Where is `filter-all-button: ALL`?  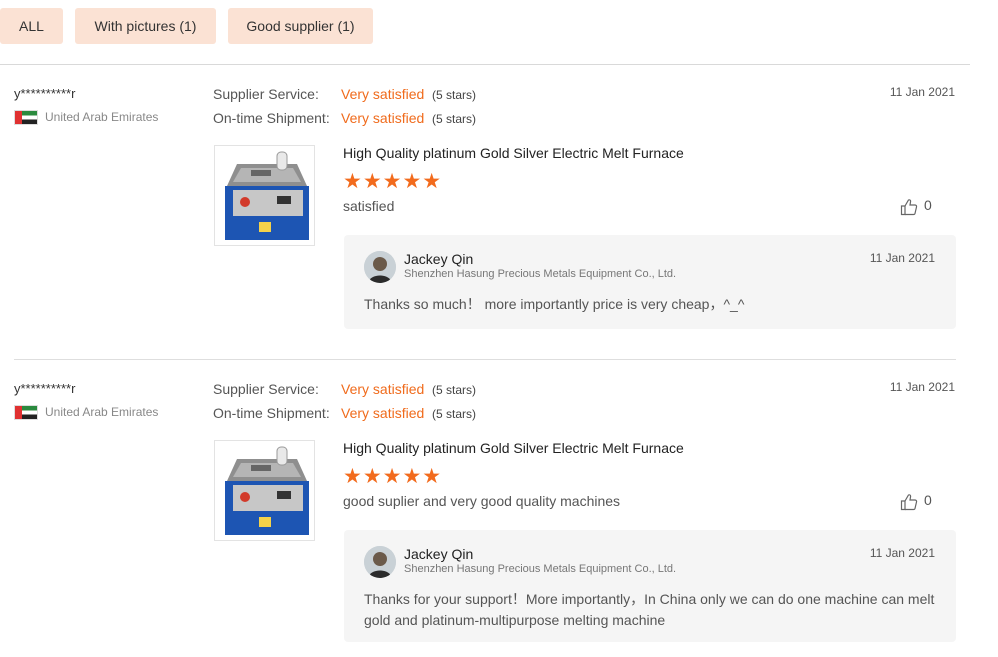 filter-all-button: ALL is located at coordinates (31, 26).